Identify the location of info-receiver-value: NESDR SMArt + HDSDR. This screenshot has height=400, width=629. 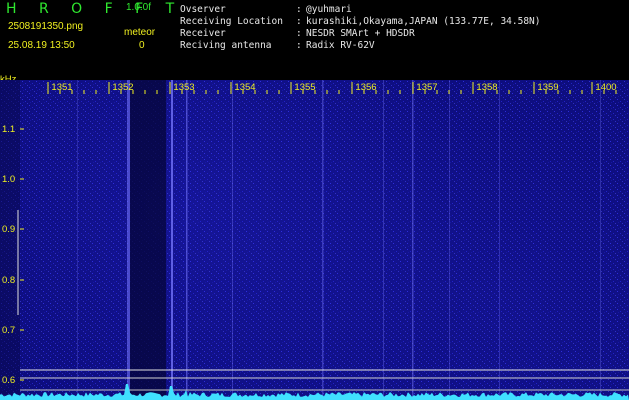
(360, 33).